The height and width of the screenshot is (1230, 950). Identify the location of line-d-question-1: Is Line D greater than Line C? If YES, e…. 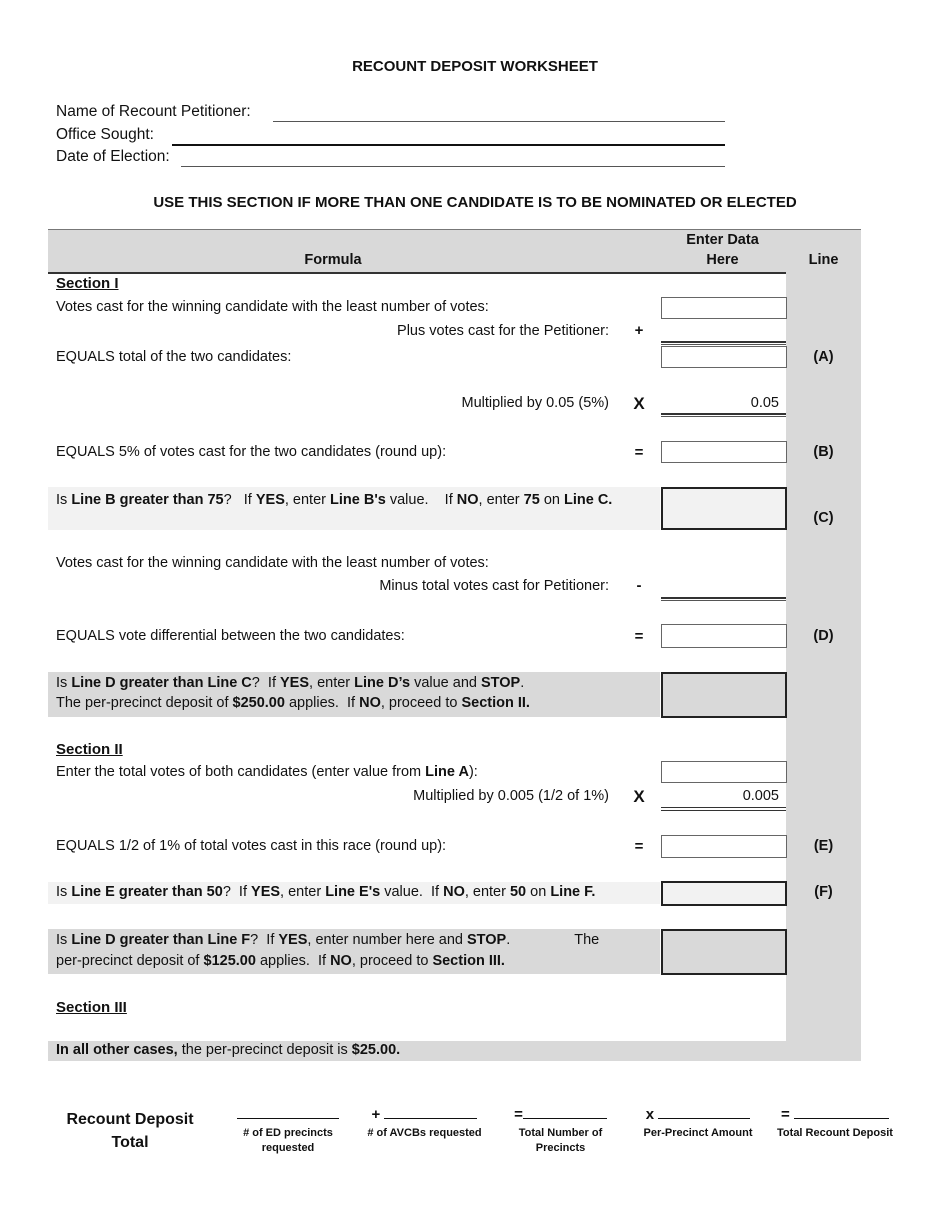
(290, 683).